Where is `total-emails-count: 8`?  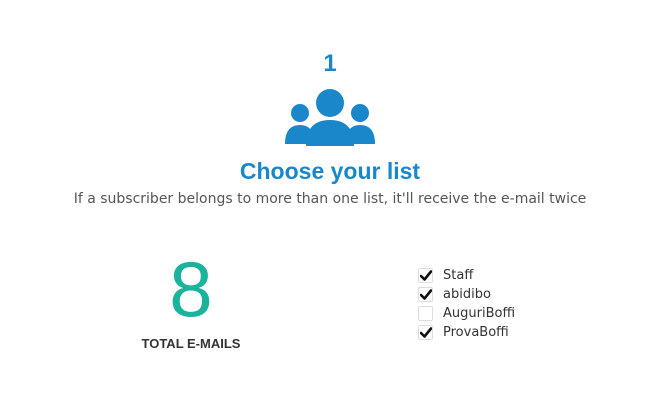
total-emails-count: 8 is located at coordinates (191, 289).